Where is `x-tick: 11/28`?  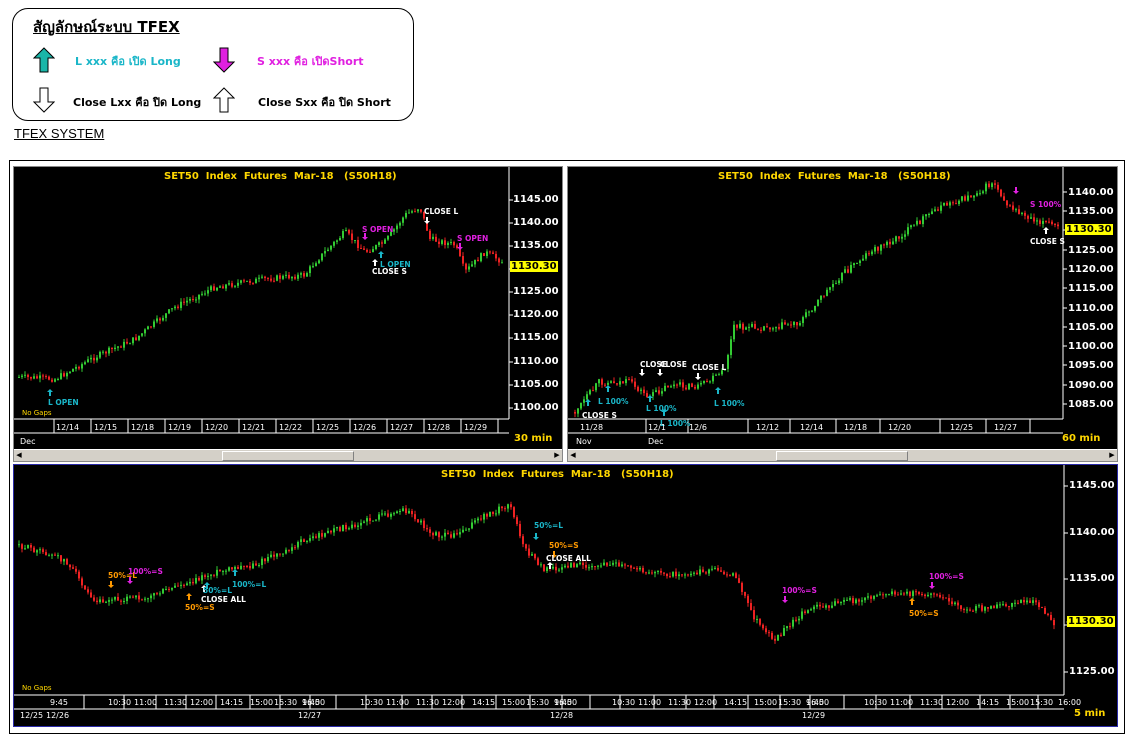 x-tick: 11/28 is located at coordinates (592, 427).